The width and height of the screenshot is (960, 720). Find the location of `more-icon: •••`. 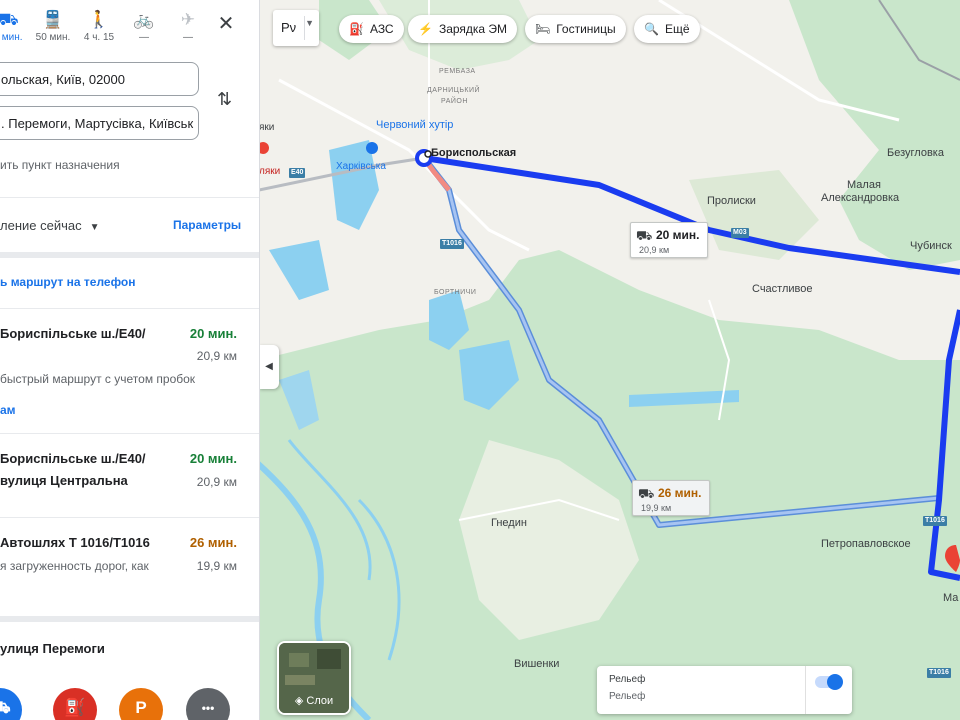

more-icon: ••• is located at coordinates (208, 708).